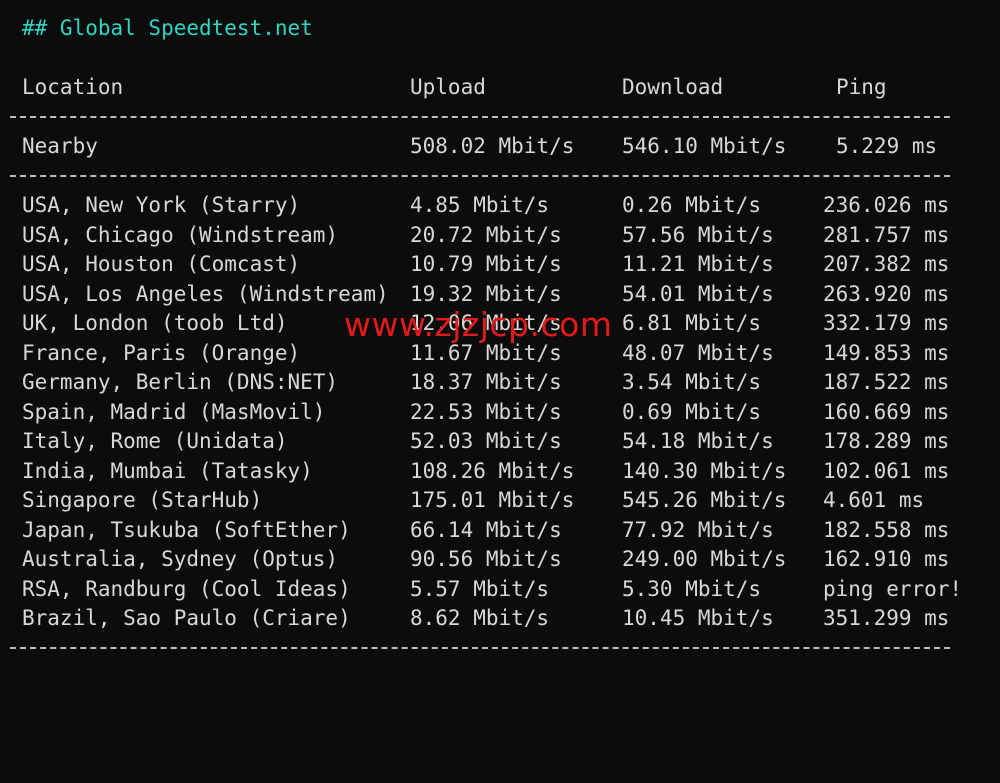  What do you see at coordinates (155, 323) in the screenshot?
I see `row-location: UK, London (toob Ltd)` at bounding box center [155, 323].